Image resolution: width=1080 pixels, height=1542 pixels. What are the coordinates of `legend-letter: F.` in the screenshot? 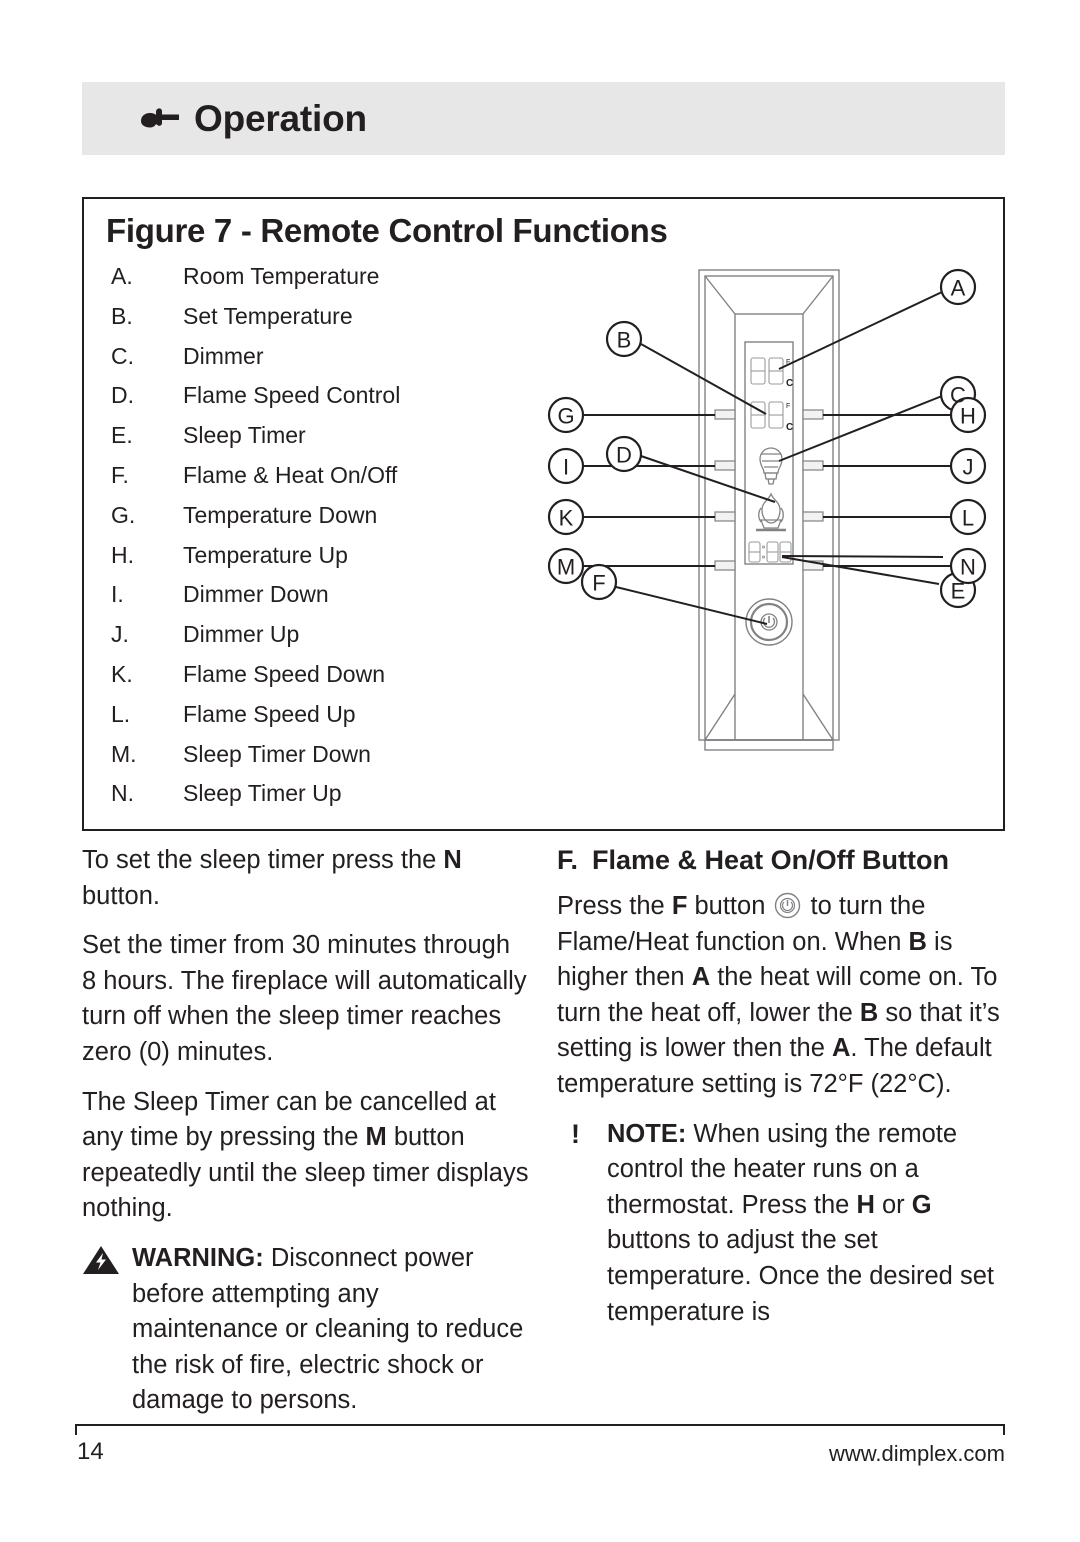 It's located at (120, 474).